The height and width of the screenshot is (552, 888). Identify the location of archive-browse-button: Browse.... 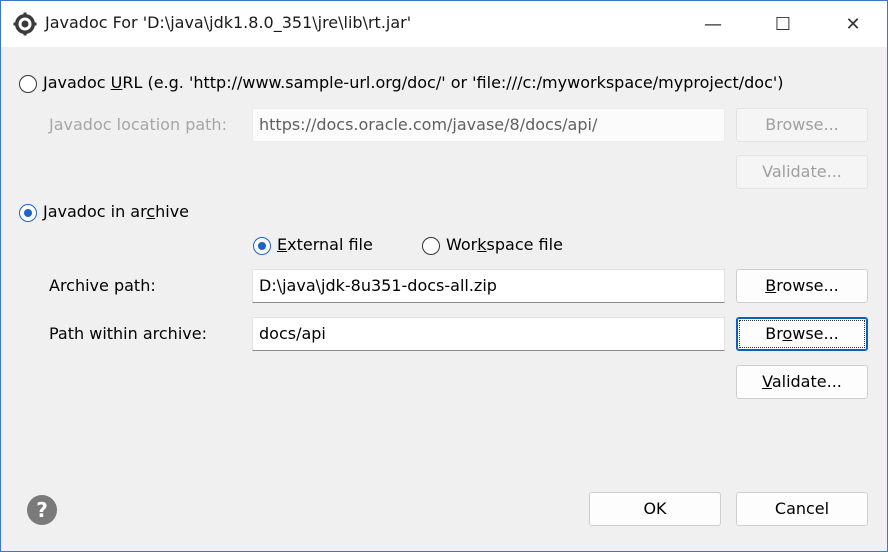
(802, 286).